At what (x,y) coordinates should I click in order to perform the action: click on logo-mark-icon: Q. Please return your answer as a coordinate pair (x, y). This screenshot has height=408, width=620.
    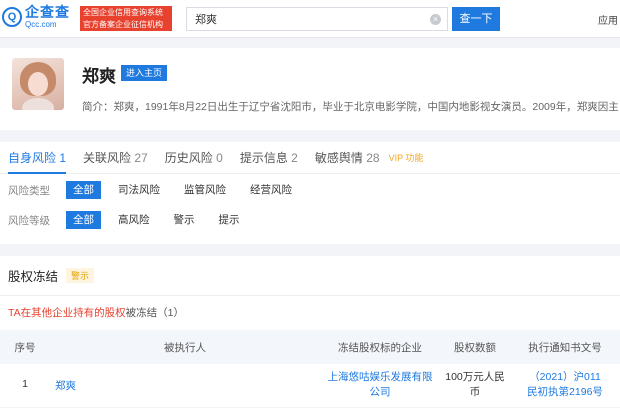
    Looking at the image, I should click on (12, 17).